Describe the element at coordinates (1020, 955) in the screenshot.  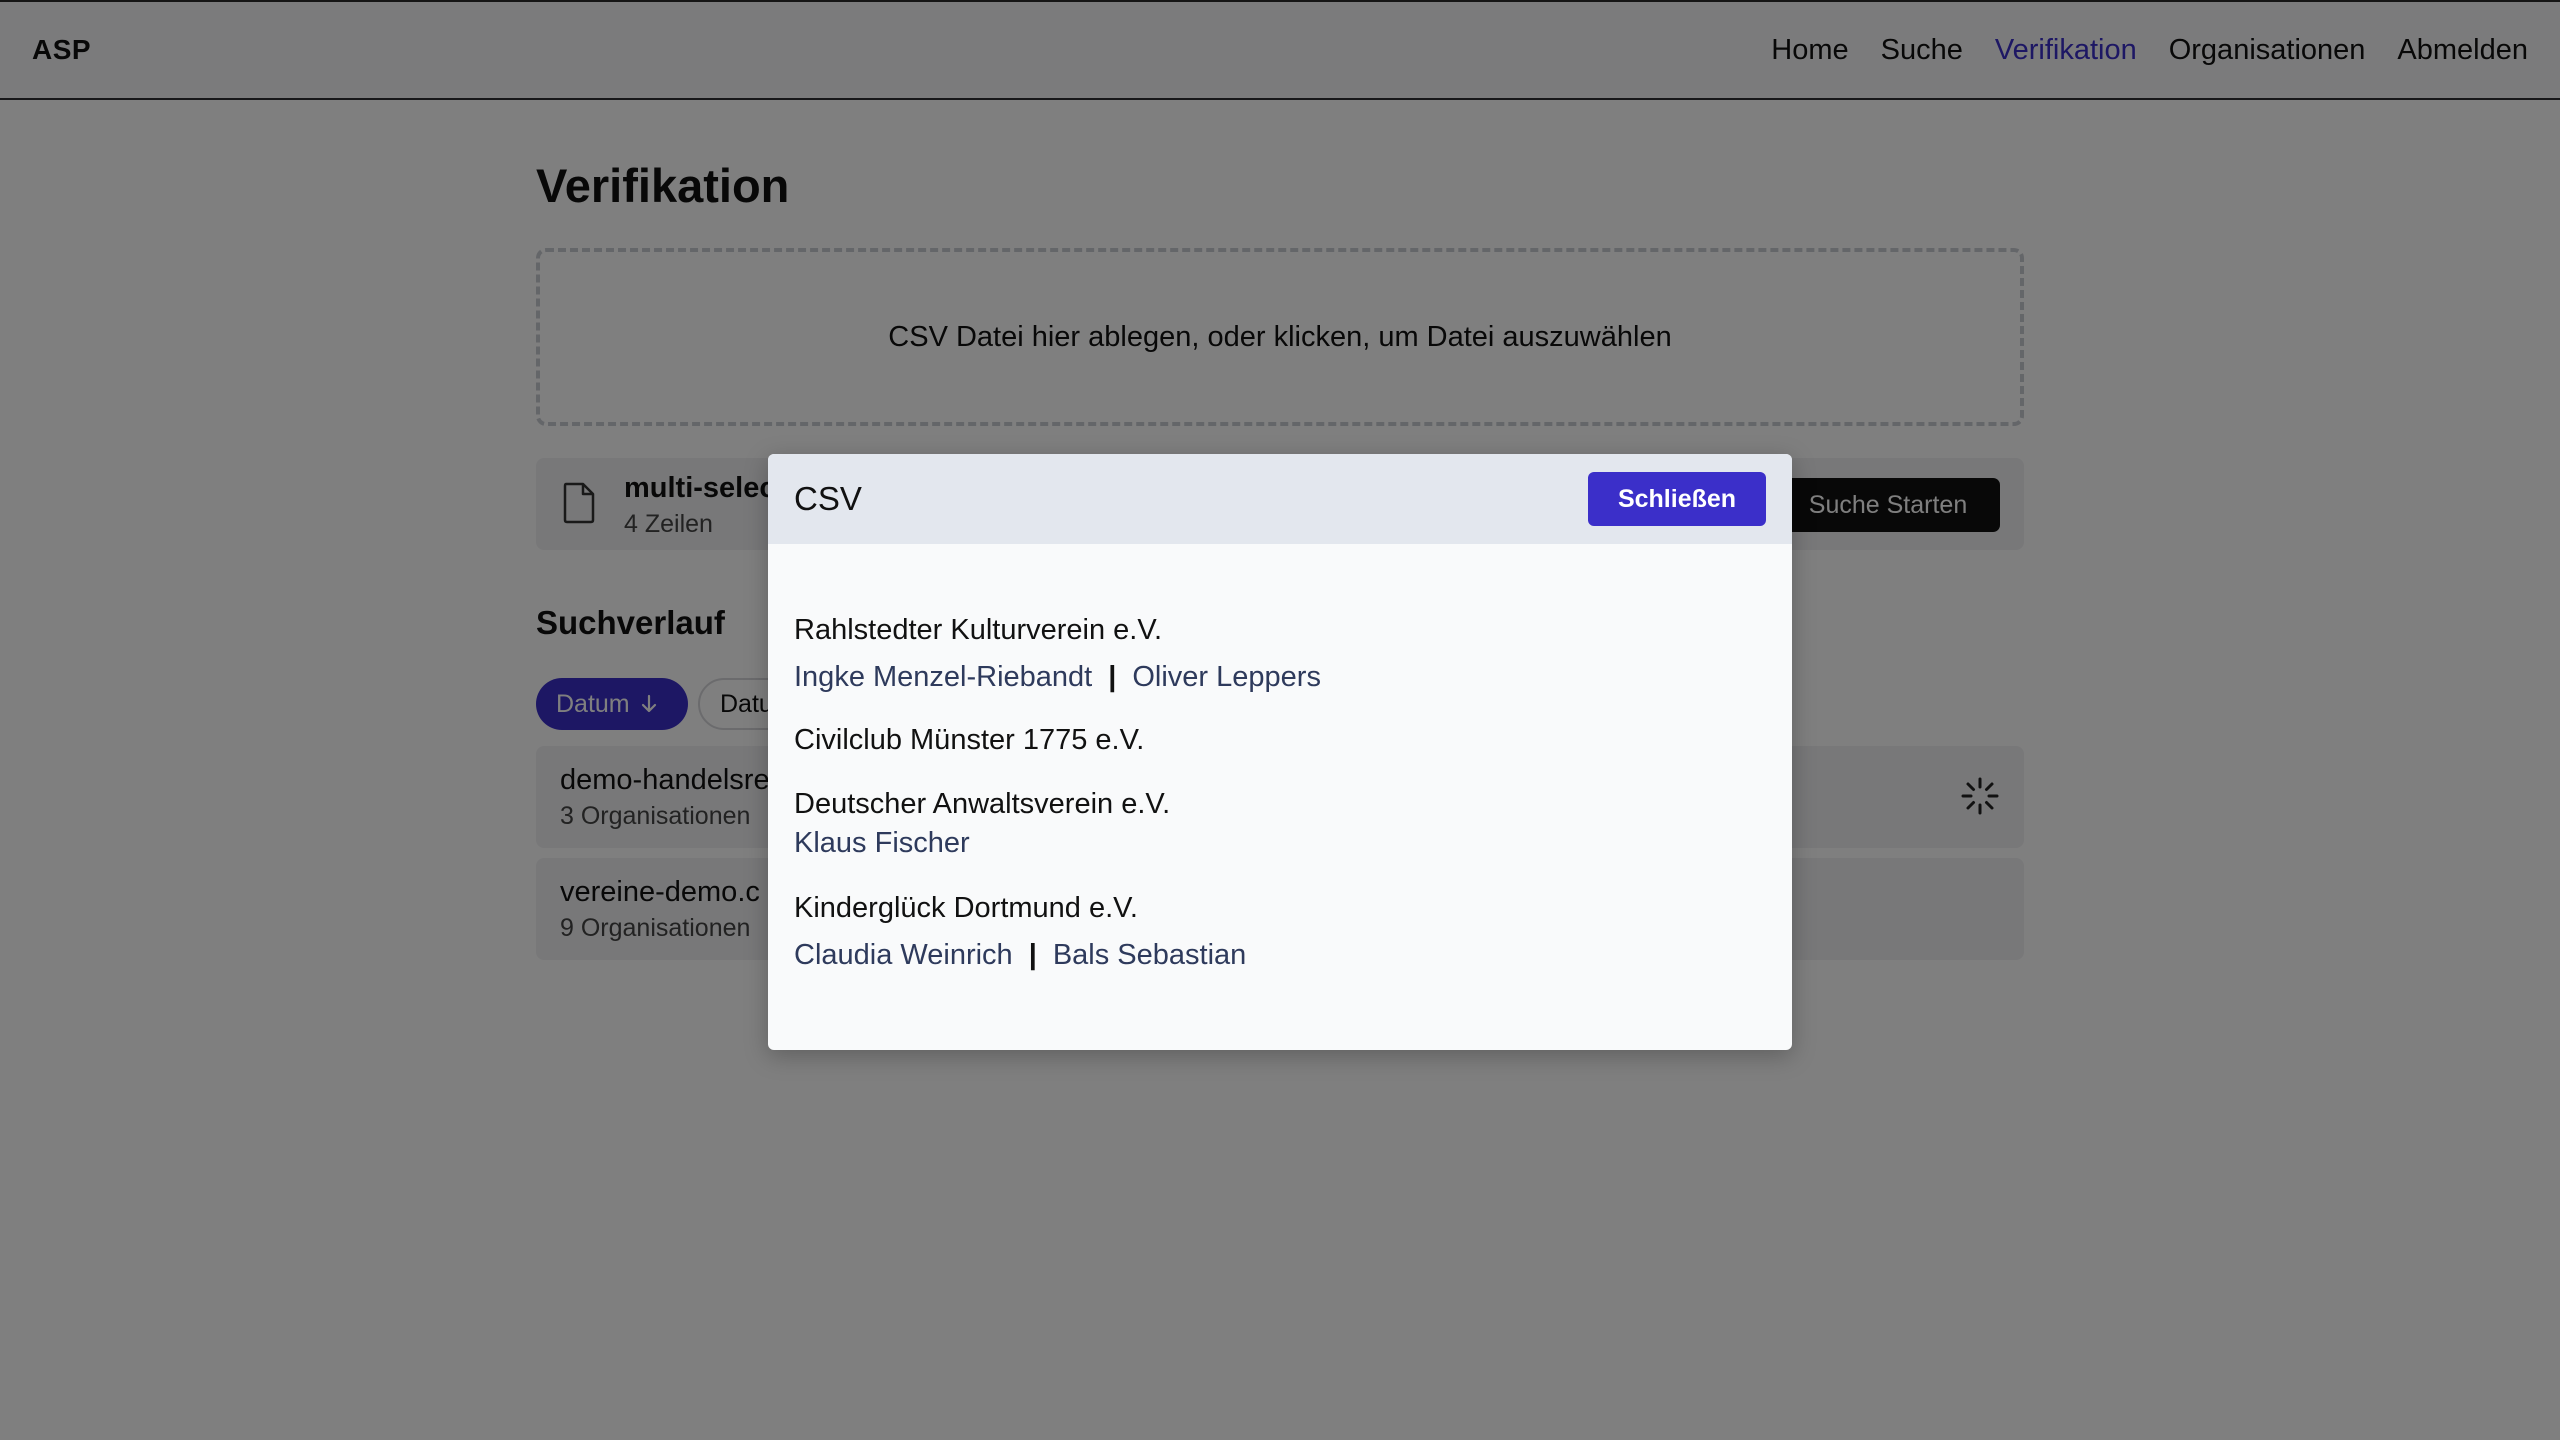
I see `person-list: Claudia Weinrich | Bals Sebastian` at that location.